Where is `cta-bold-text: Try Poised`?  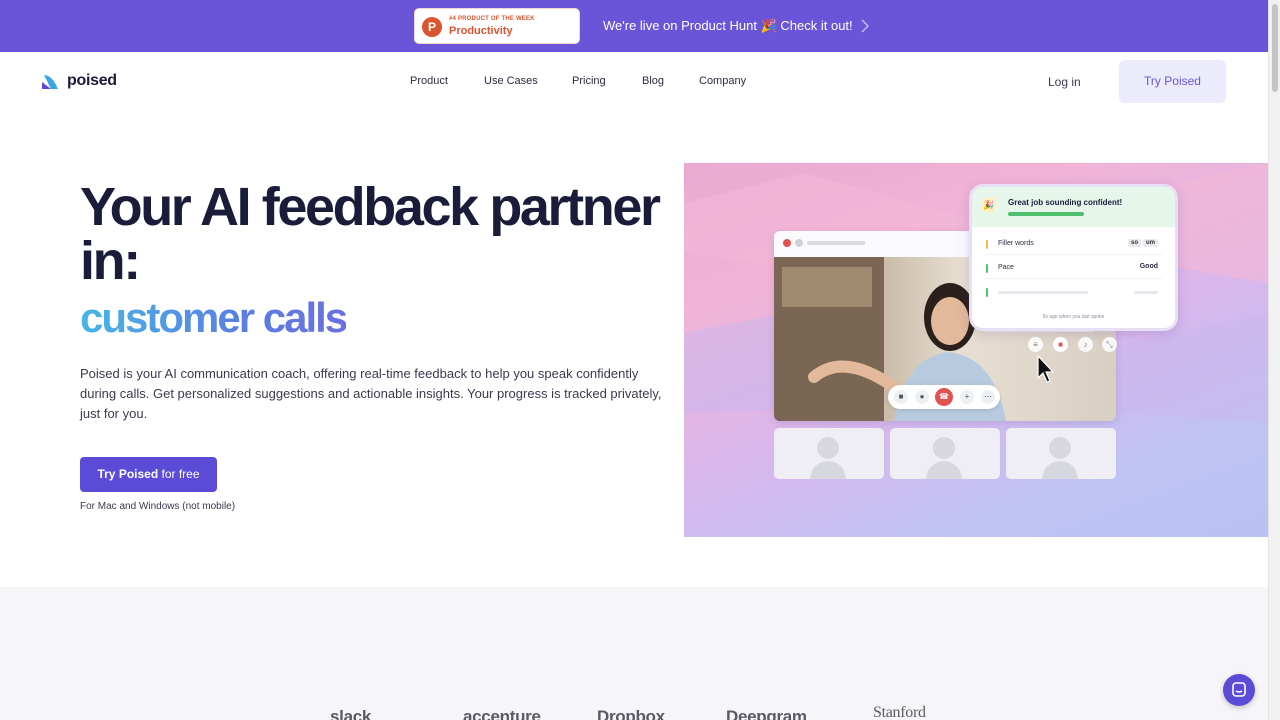
cta-bold-text: Try Poised is located at coordinates (128, 474).